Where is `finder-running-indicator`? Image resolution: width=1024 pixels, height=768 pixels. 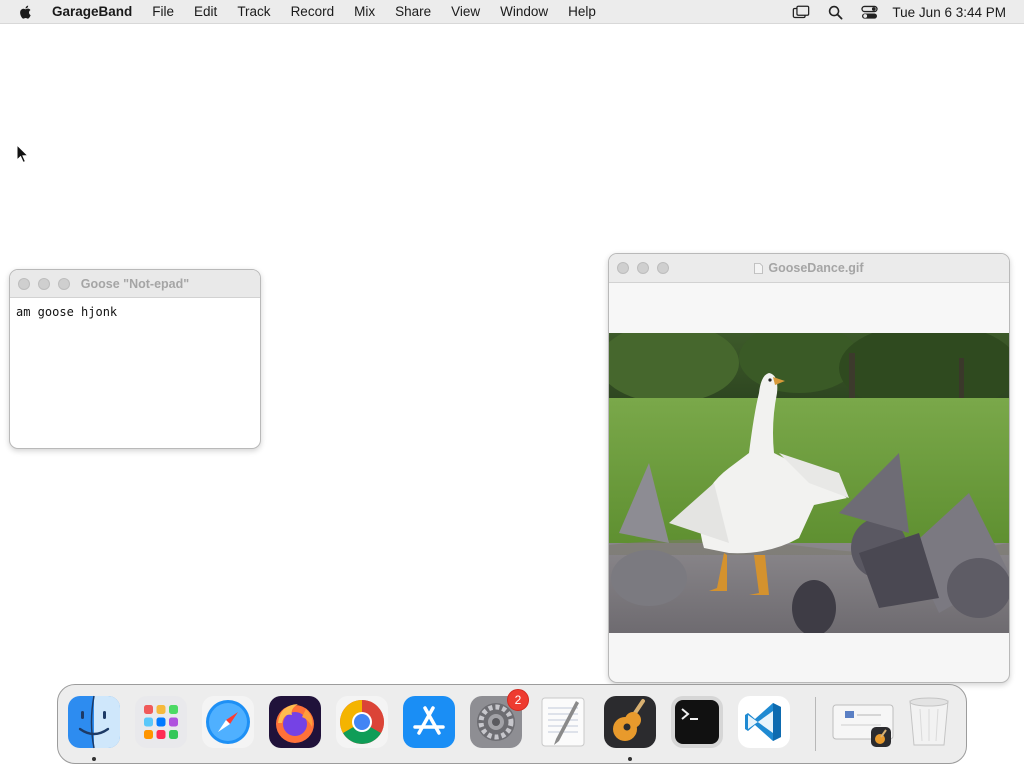
finder-running-indicator is located at coordinates (94, 759).